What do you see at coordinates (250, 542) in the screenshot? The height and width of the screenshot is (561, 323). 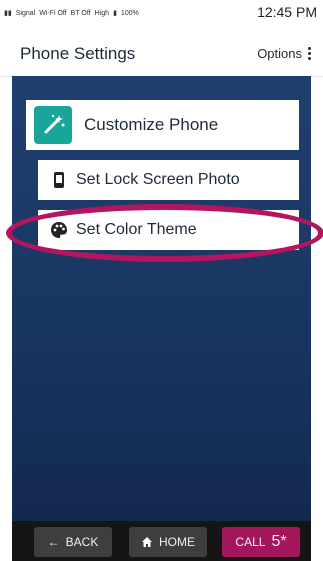 I see `call-label: CALL` at bounding box center [250, 542].